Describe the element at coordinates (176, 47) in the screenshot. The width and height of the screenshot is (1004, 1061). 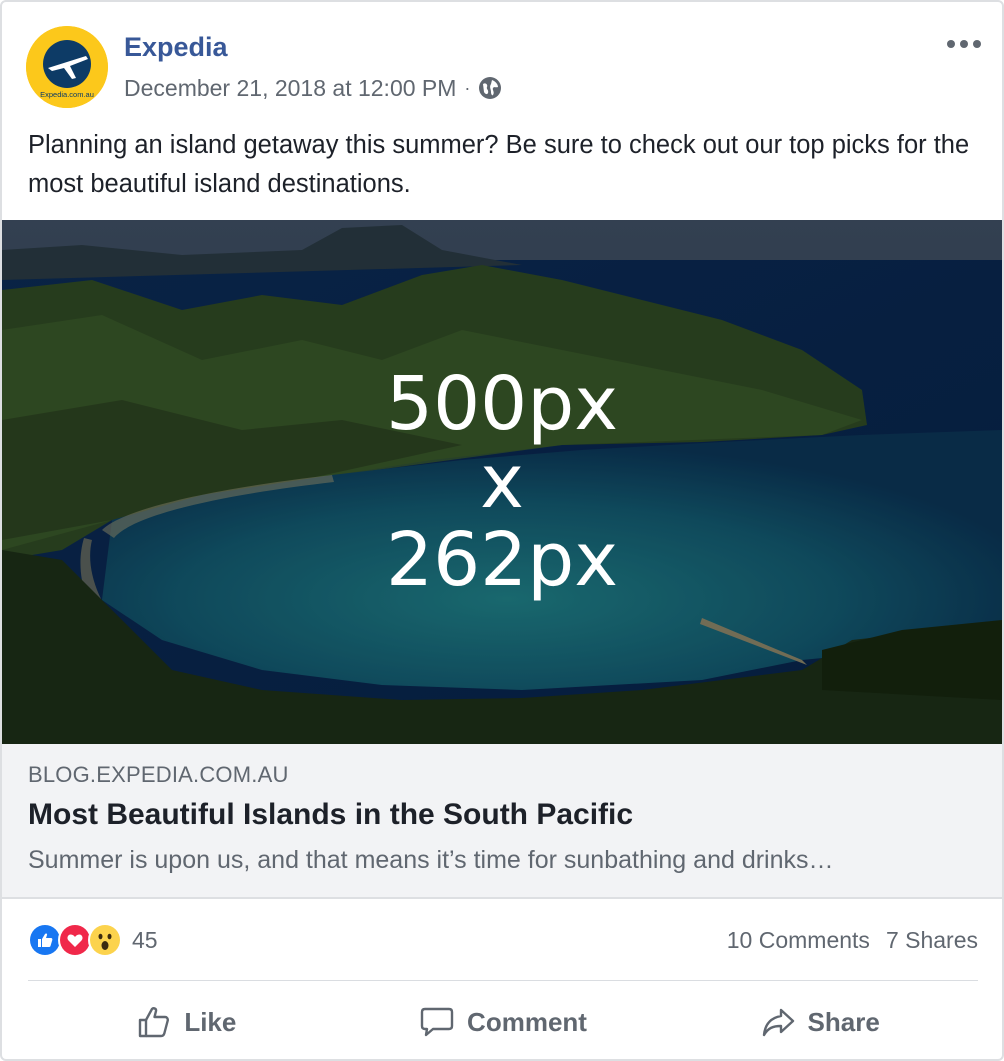
I see `page-name-link: Expedia` at that location.